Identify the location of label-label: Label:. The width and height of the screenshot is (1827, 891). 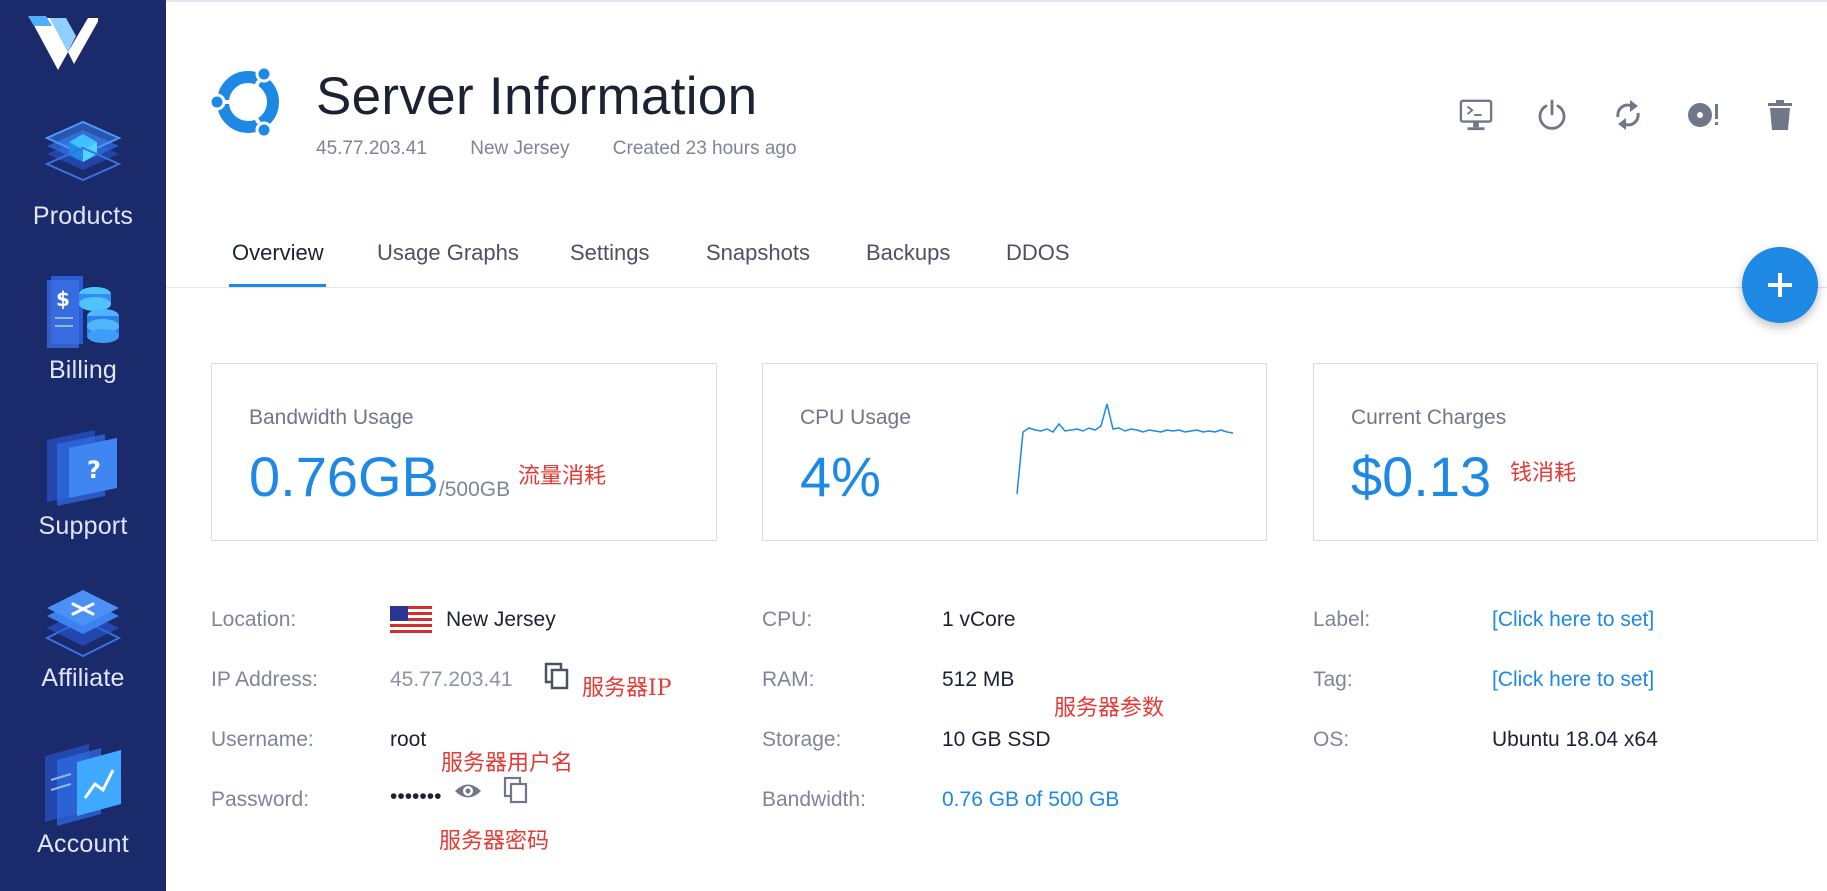
(1342, 619).